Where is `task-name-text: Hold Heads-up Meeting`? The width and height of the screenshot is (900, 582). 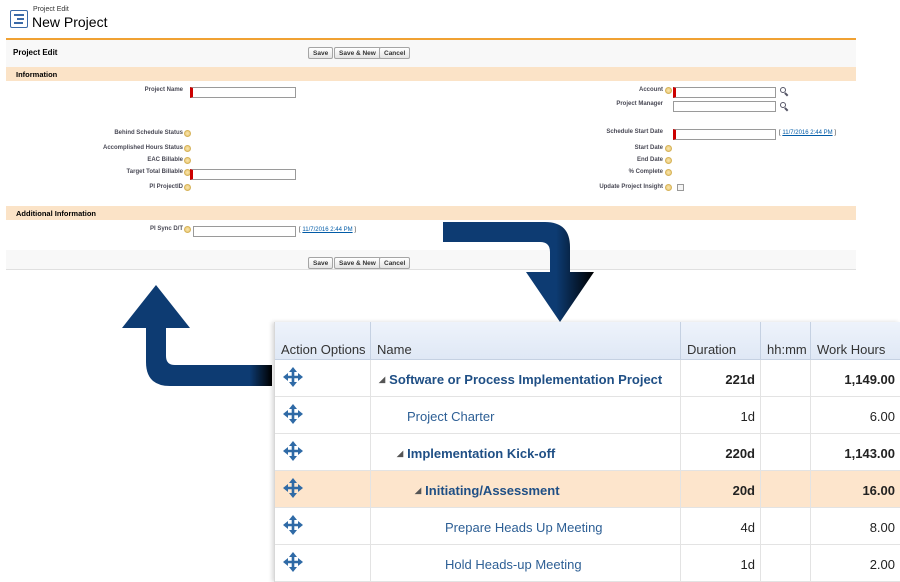
task-name-text: Hold Heads-up Meeting is located at coordinates (513, 564).